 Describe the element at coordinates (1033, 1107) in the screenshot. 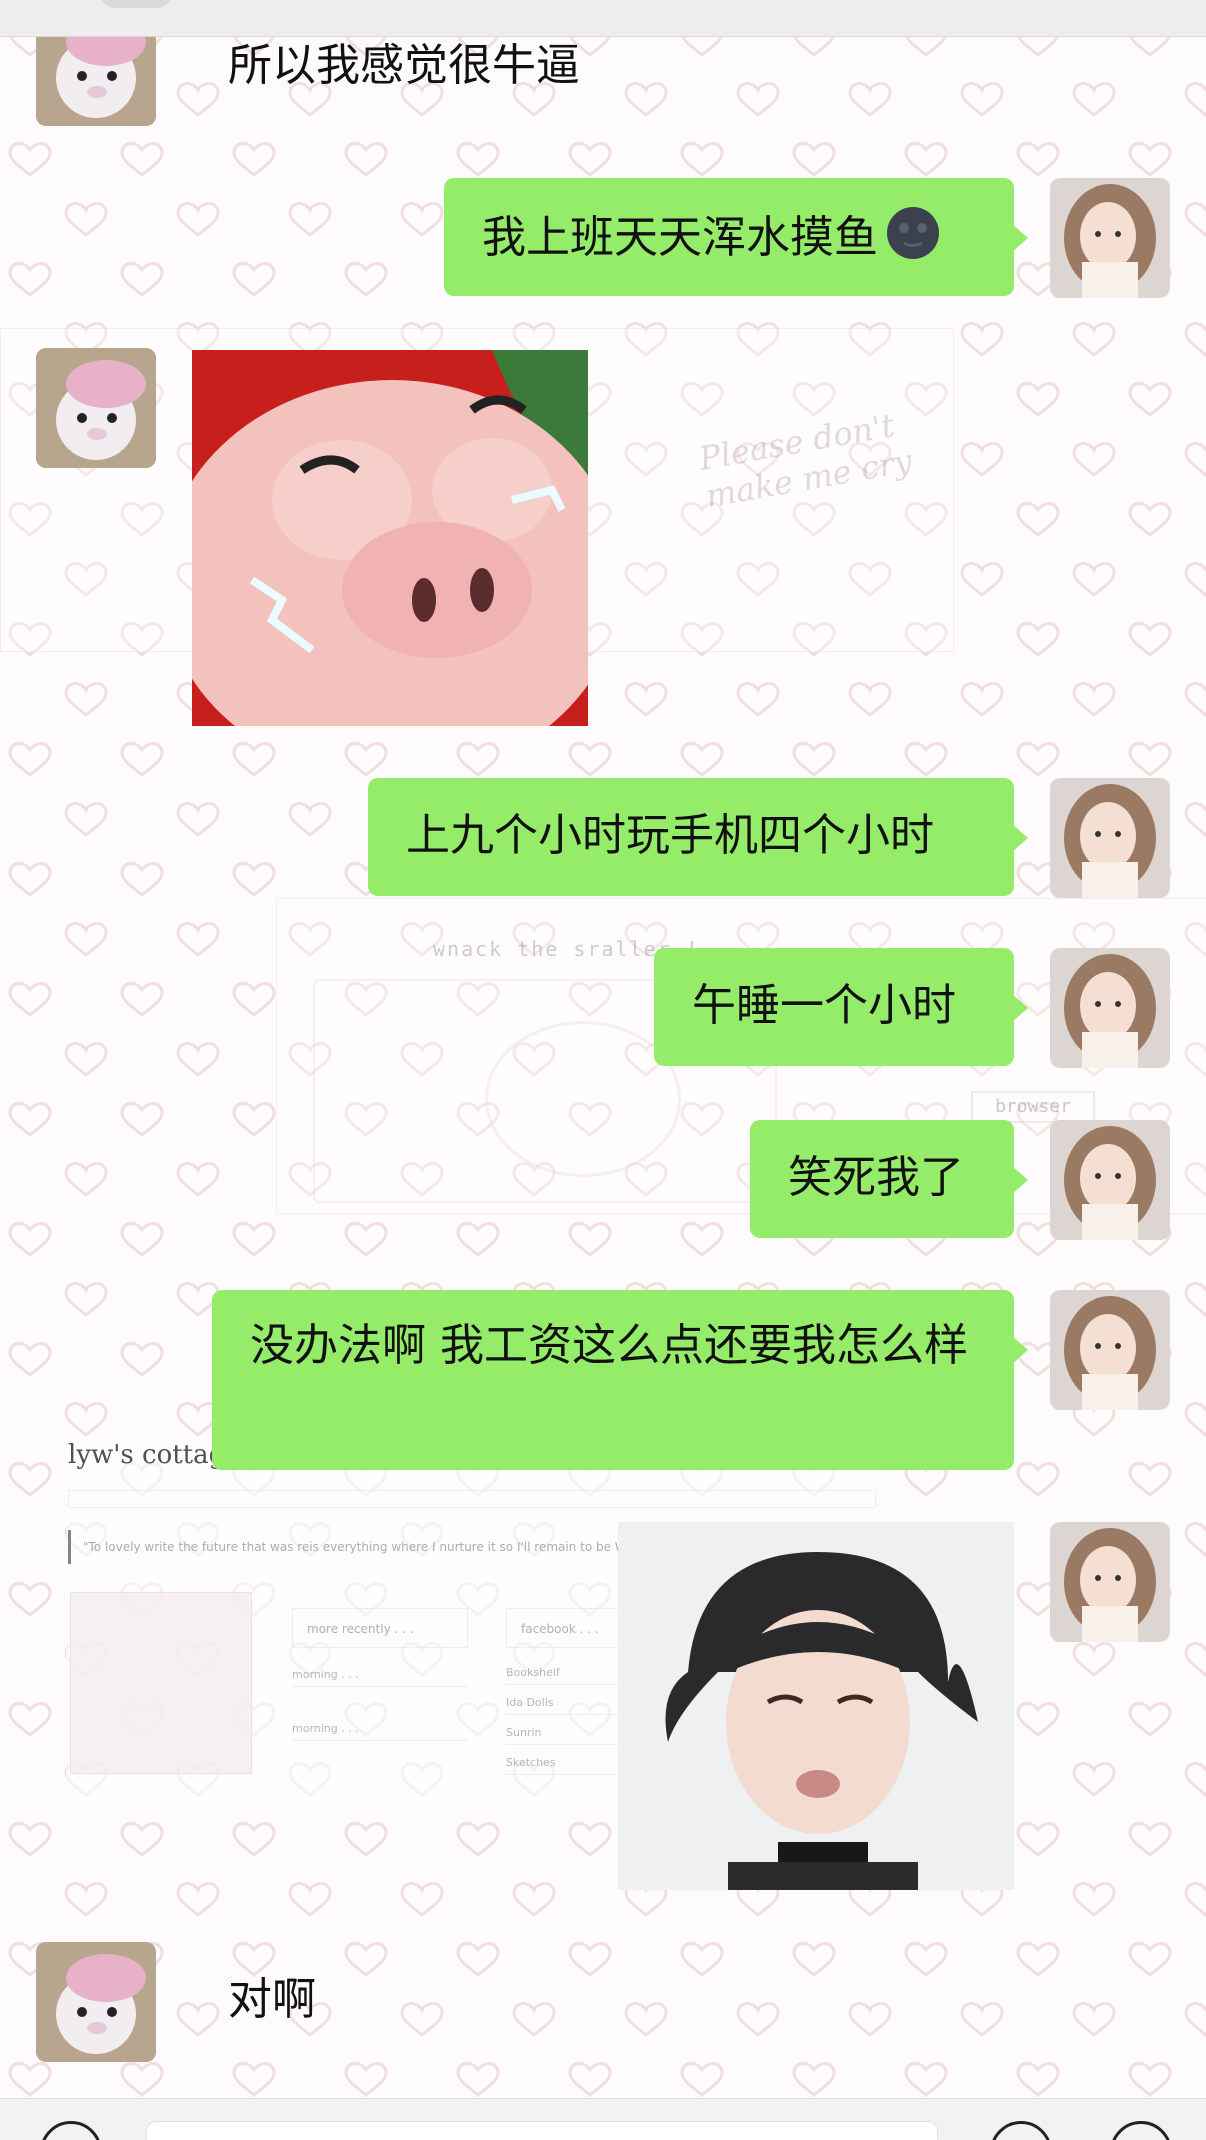

I see `wallpaper-browser-label: browser` at that location.